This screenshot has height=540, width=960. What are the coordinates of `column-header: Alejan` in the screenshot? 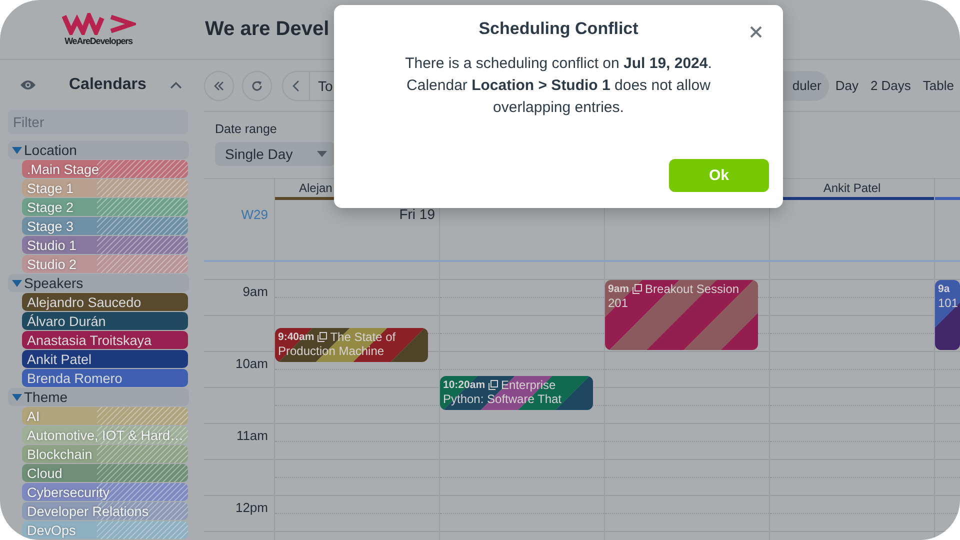 It's located at (316, 187).